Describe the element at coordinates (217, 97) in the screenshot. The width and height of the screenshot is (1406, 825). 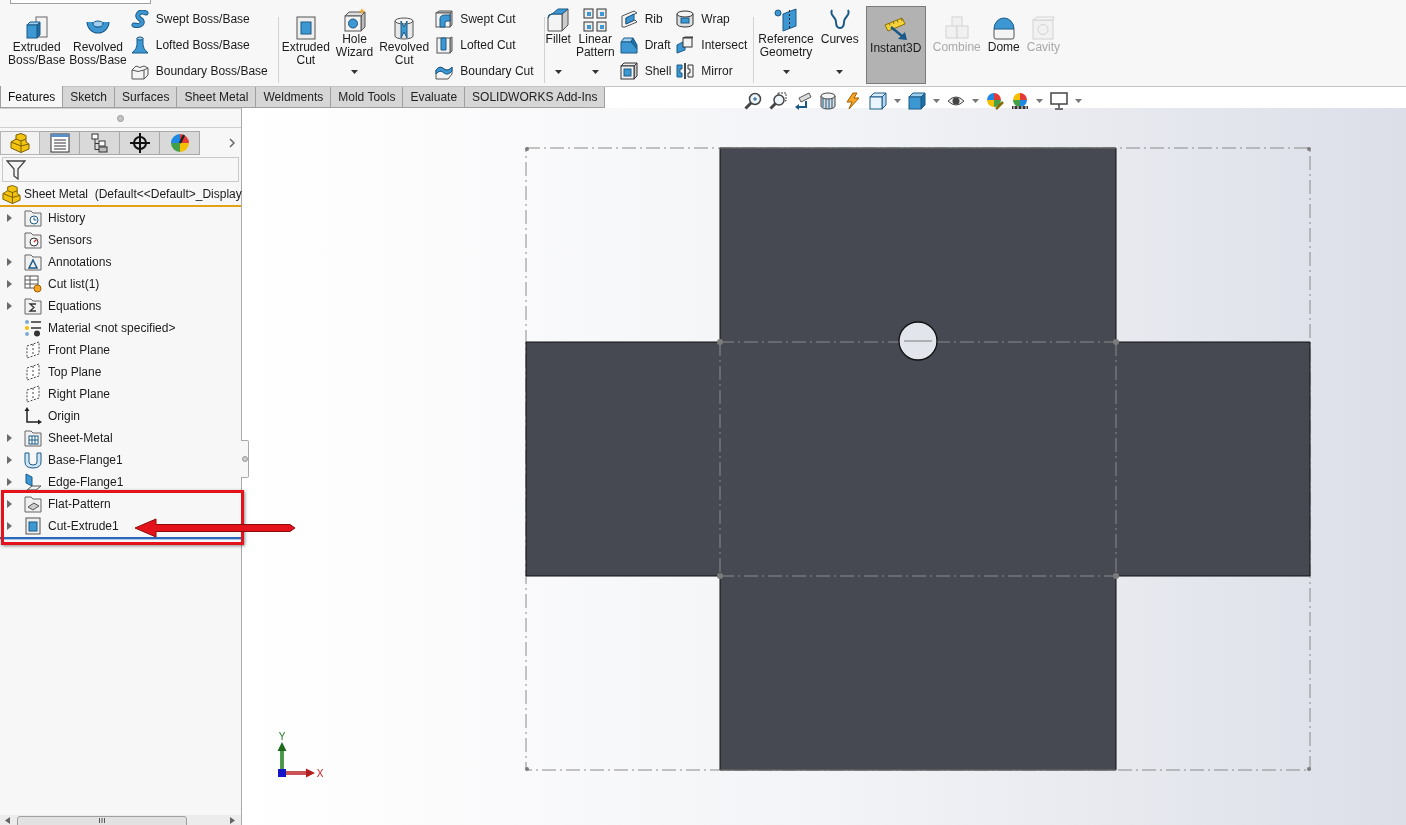
I see `tab: Sheet Metal` at that location.